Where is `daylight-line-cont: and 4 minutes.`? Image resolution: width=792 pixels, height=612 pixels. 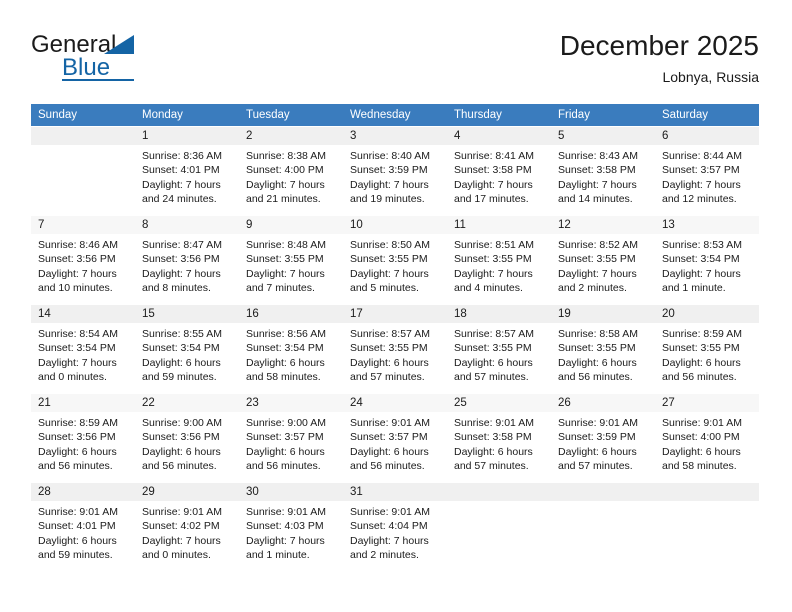
daylight-line-cont: and 4 minutes. is located at coordinates (488, 287).